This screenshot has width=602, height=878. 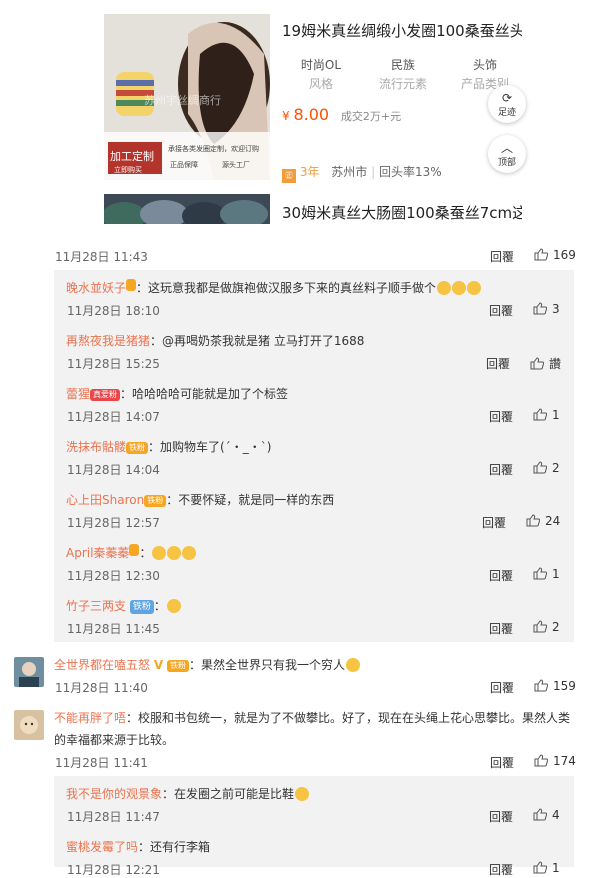 I want to click on product-title: 19姆米真丝绸缎小发圈100桑蚕丝头, so click(x=402, y=30).